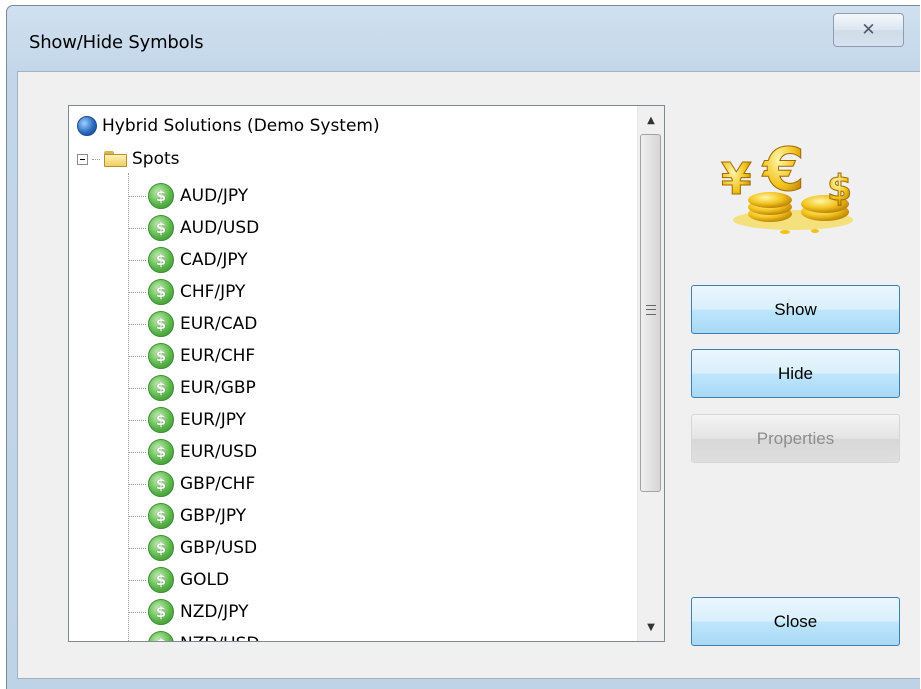 This screenshot has height=689, width=921. Describe the element at coordinates (87, 126) in the screenshot. I see `globe-icon` at that location.